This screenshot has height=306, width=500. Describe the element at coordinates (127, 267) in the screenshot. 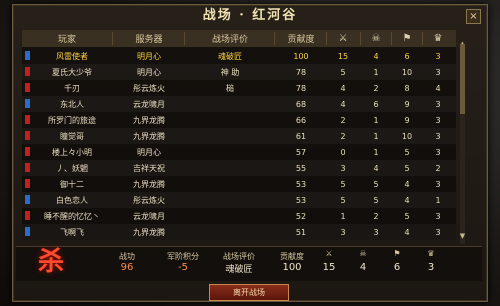

I see `battle-merit-value: 96` at that location.